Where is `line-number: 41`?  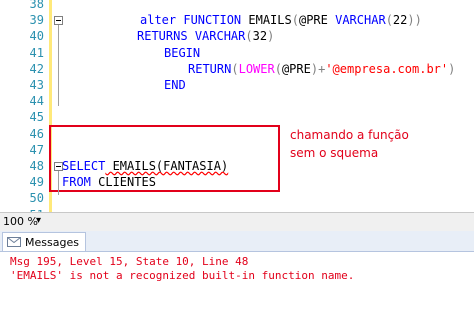 line-number: 41 is located at coordinates (36, 52).